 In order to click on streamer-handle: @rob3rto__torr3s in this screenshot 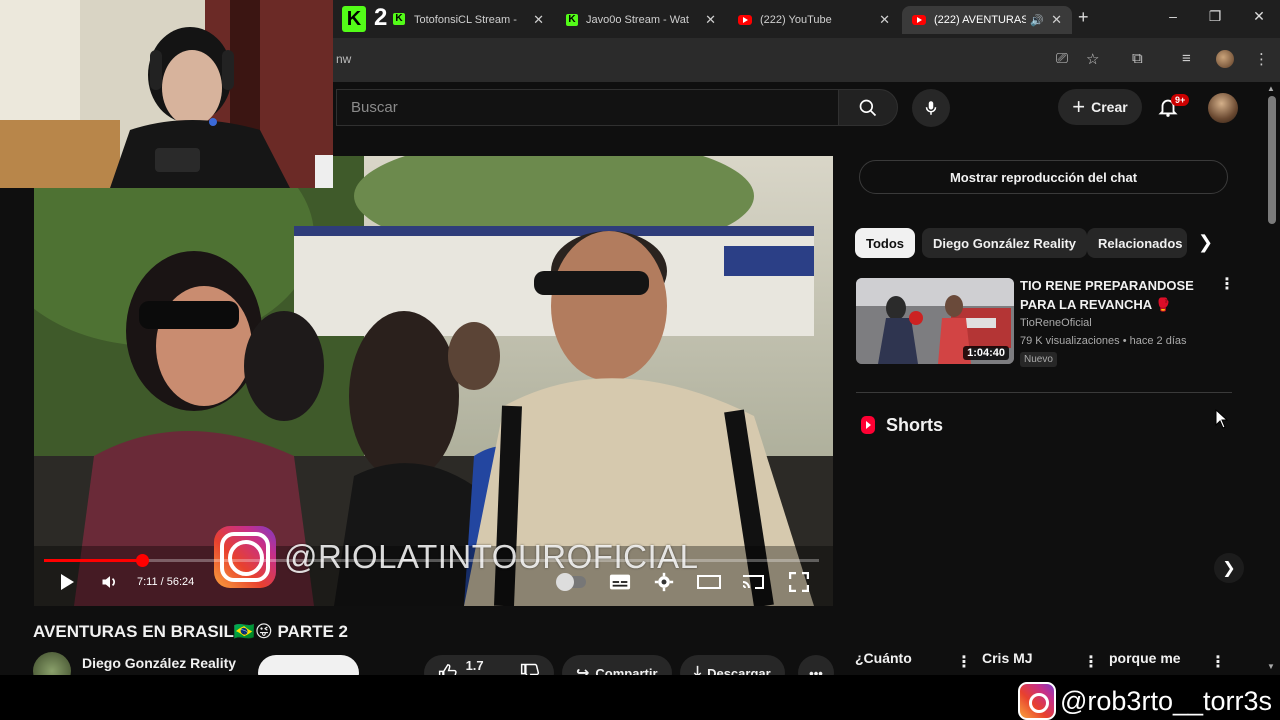, I will do `click(1166, 700)`.